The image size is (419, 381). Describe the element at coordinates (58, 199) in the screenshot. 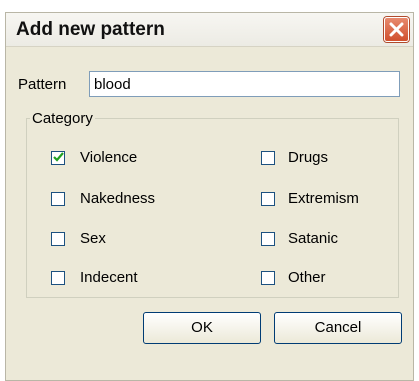

I see `checkbox-nakedness` at that location.